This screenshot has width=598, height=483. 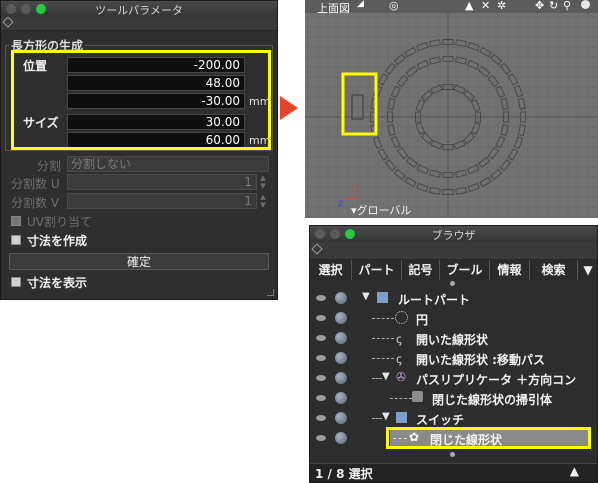 What do you see at coordinates (485, 6) in the screenshot?
I see `perspective-tool-icon: ✕` at bounding box center [485, 6].